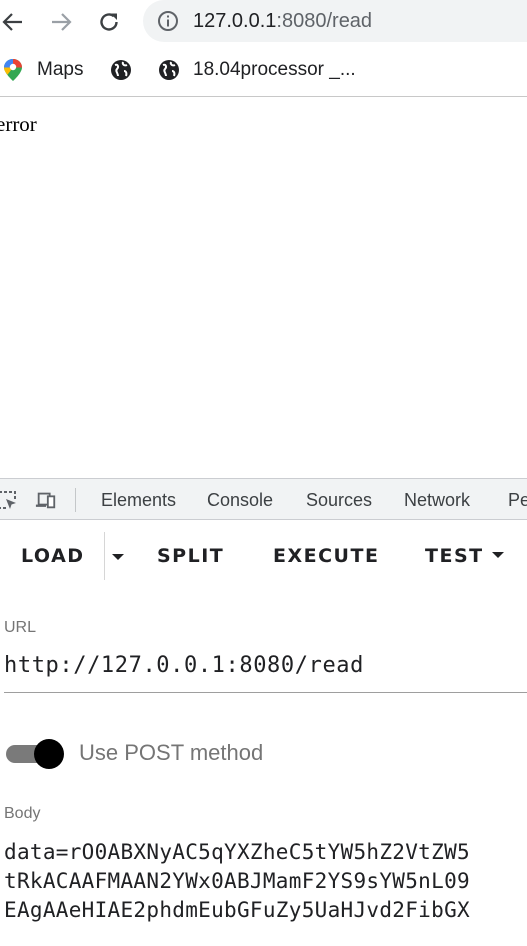 The width and height of the screenshot is (527, 946). I want to click on error-text: error, so click(18, 124).